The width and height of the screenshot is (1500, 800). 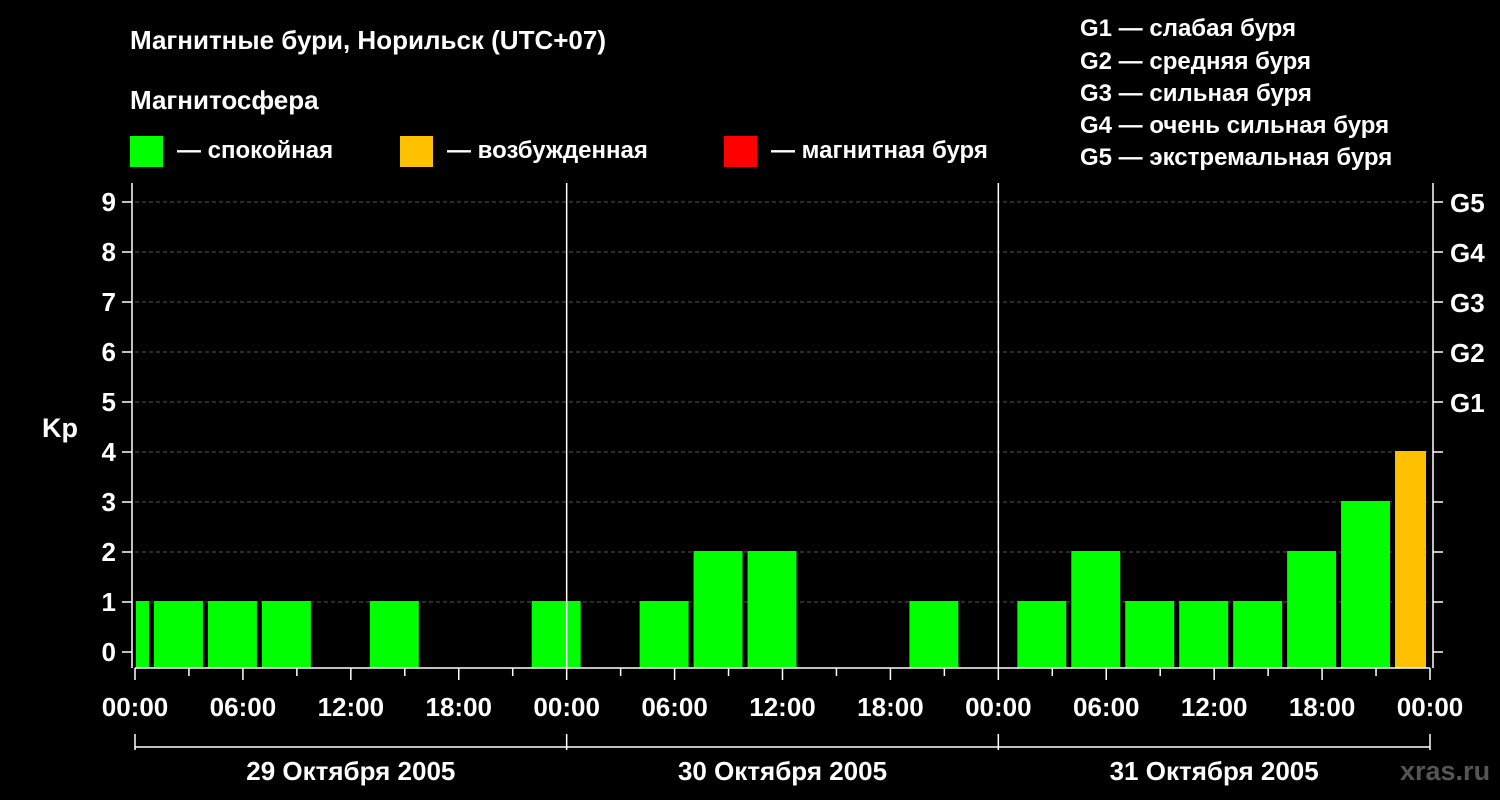 What do you see at coordinates (1214, 771) in the screenshot?
I see `day-label-3: 31 Октября 2005` at bounding box center [1214, 771].